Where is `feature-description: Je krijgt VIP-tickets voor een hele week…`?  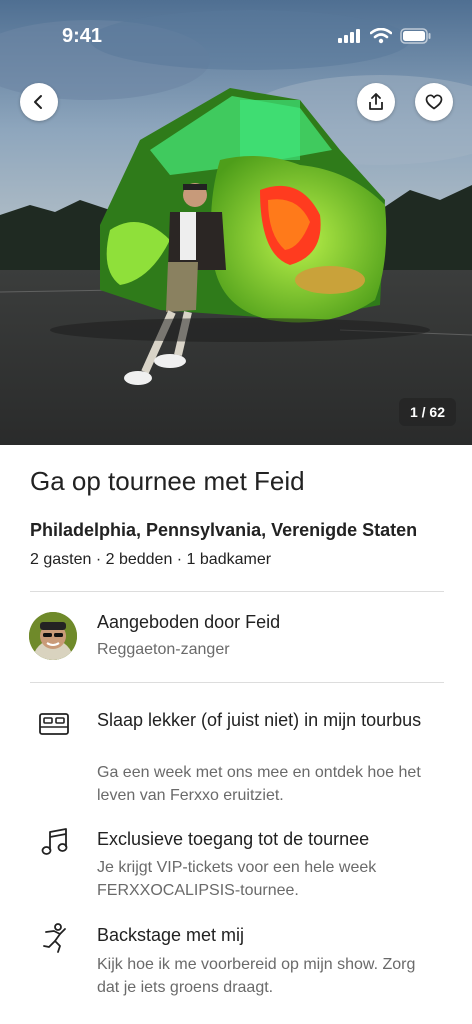 feature-description: Je krijgt VIP-tickets voor een hele week… is located at coordinates (237, 879).